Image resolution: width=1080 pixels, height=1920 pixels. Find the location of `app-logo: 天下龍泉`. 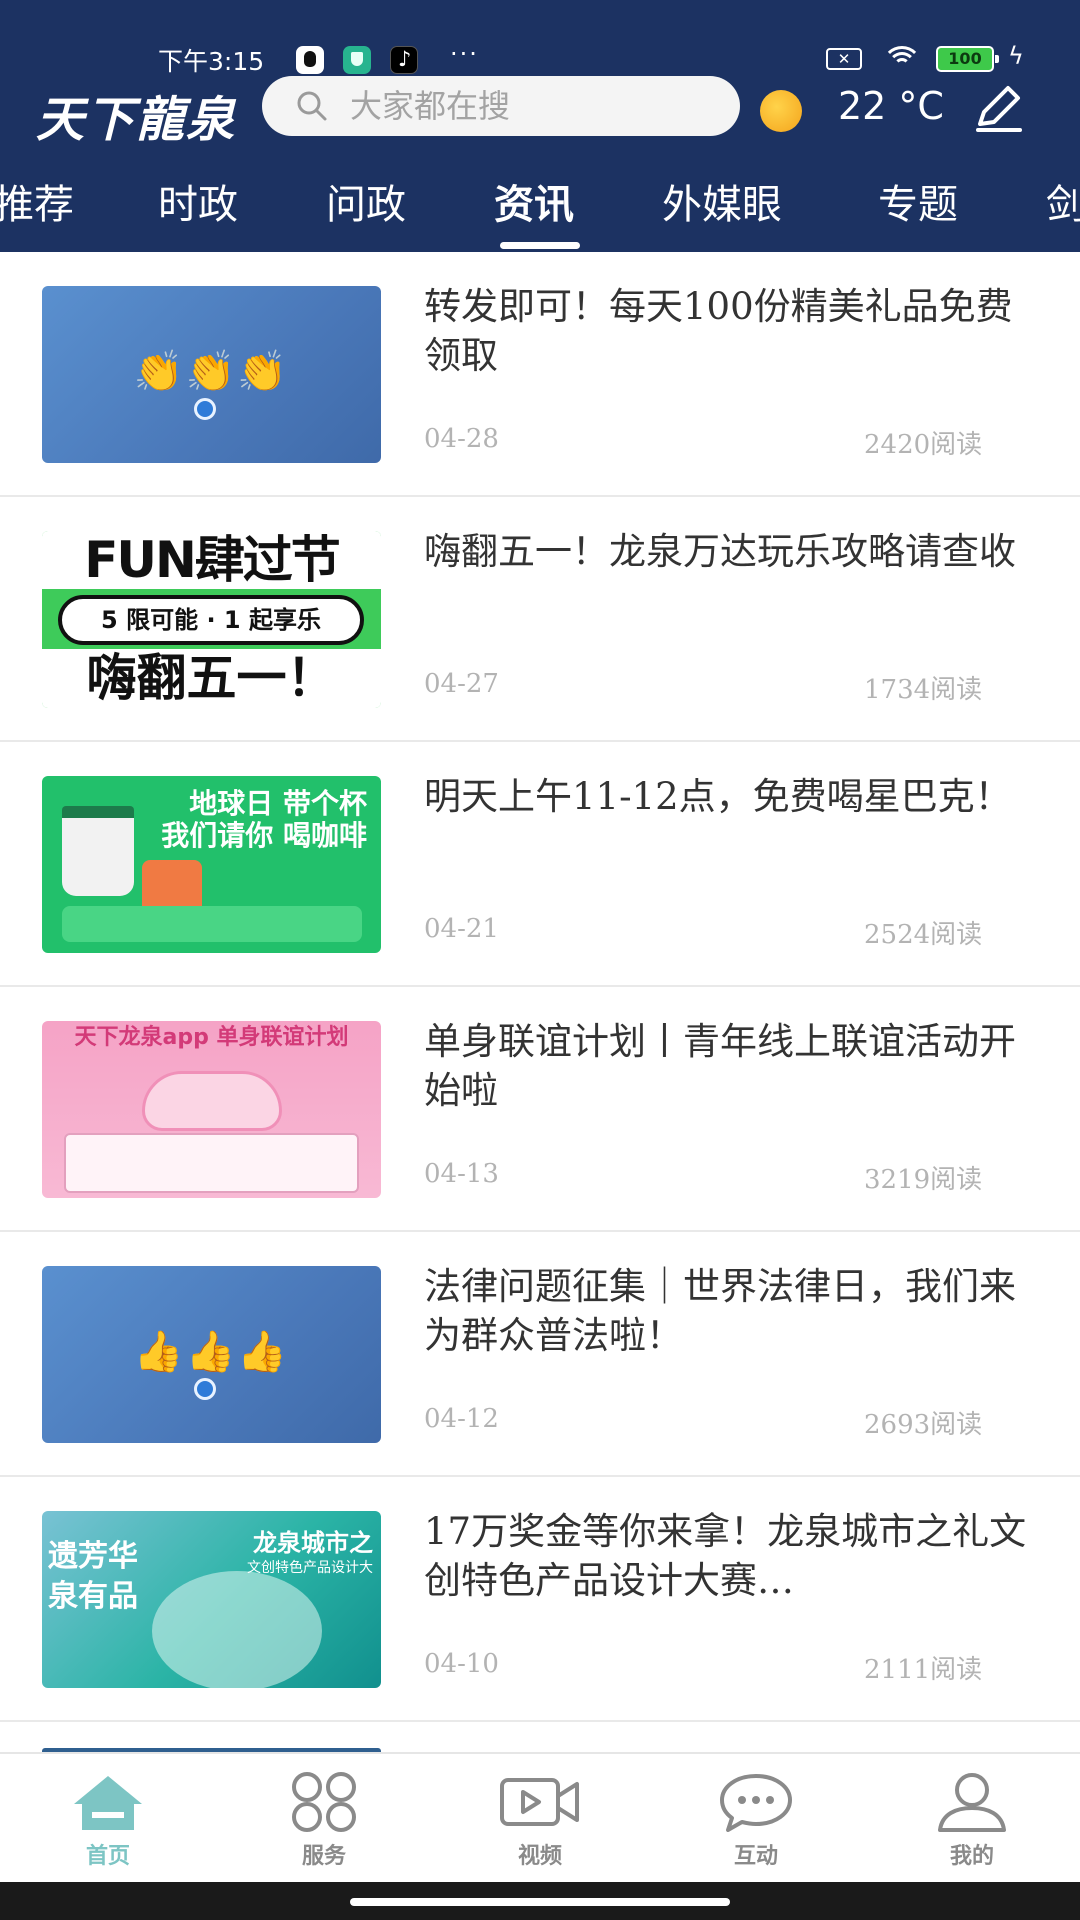

app-logo: 天下龍泉 is located at coordinates (136, 120).